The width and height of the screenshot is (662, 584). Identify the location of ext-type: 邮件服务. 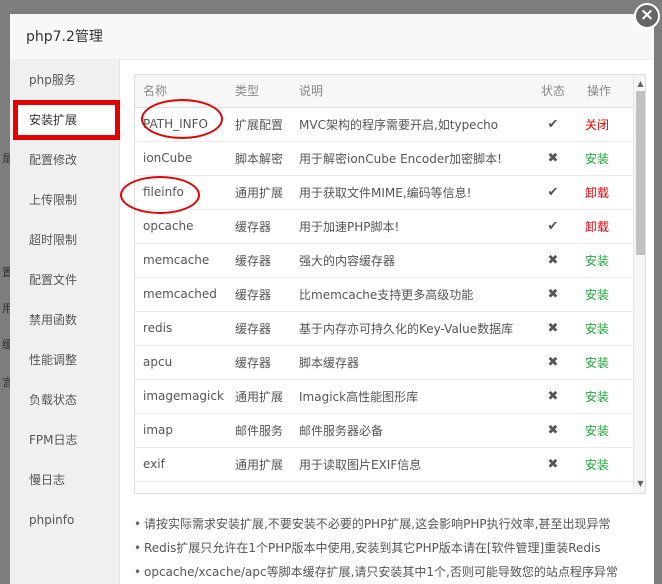
(259, 430).